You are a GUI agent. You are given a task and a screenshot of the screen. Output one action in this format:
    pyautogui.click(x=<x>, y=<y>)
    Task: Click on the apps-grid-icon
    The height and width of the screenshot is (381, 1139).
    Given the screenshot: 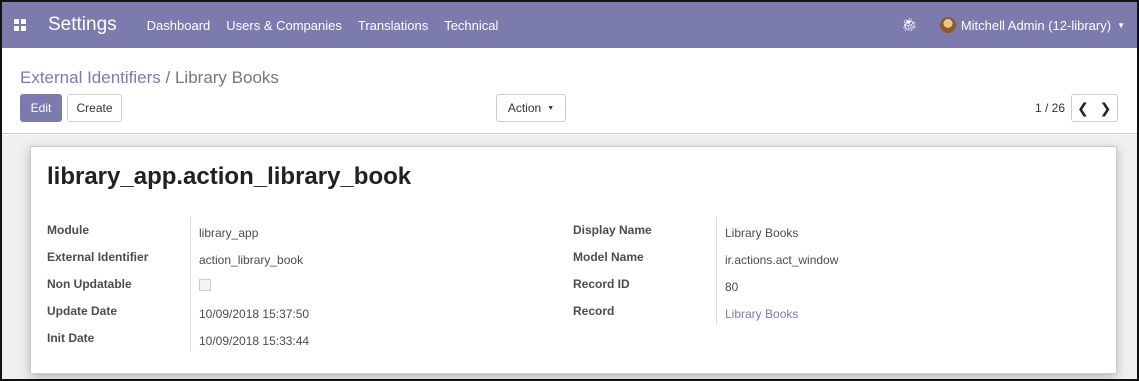 What is the action you would take?
    pyautogui.click(x=20, y=25)
    